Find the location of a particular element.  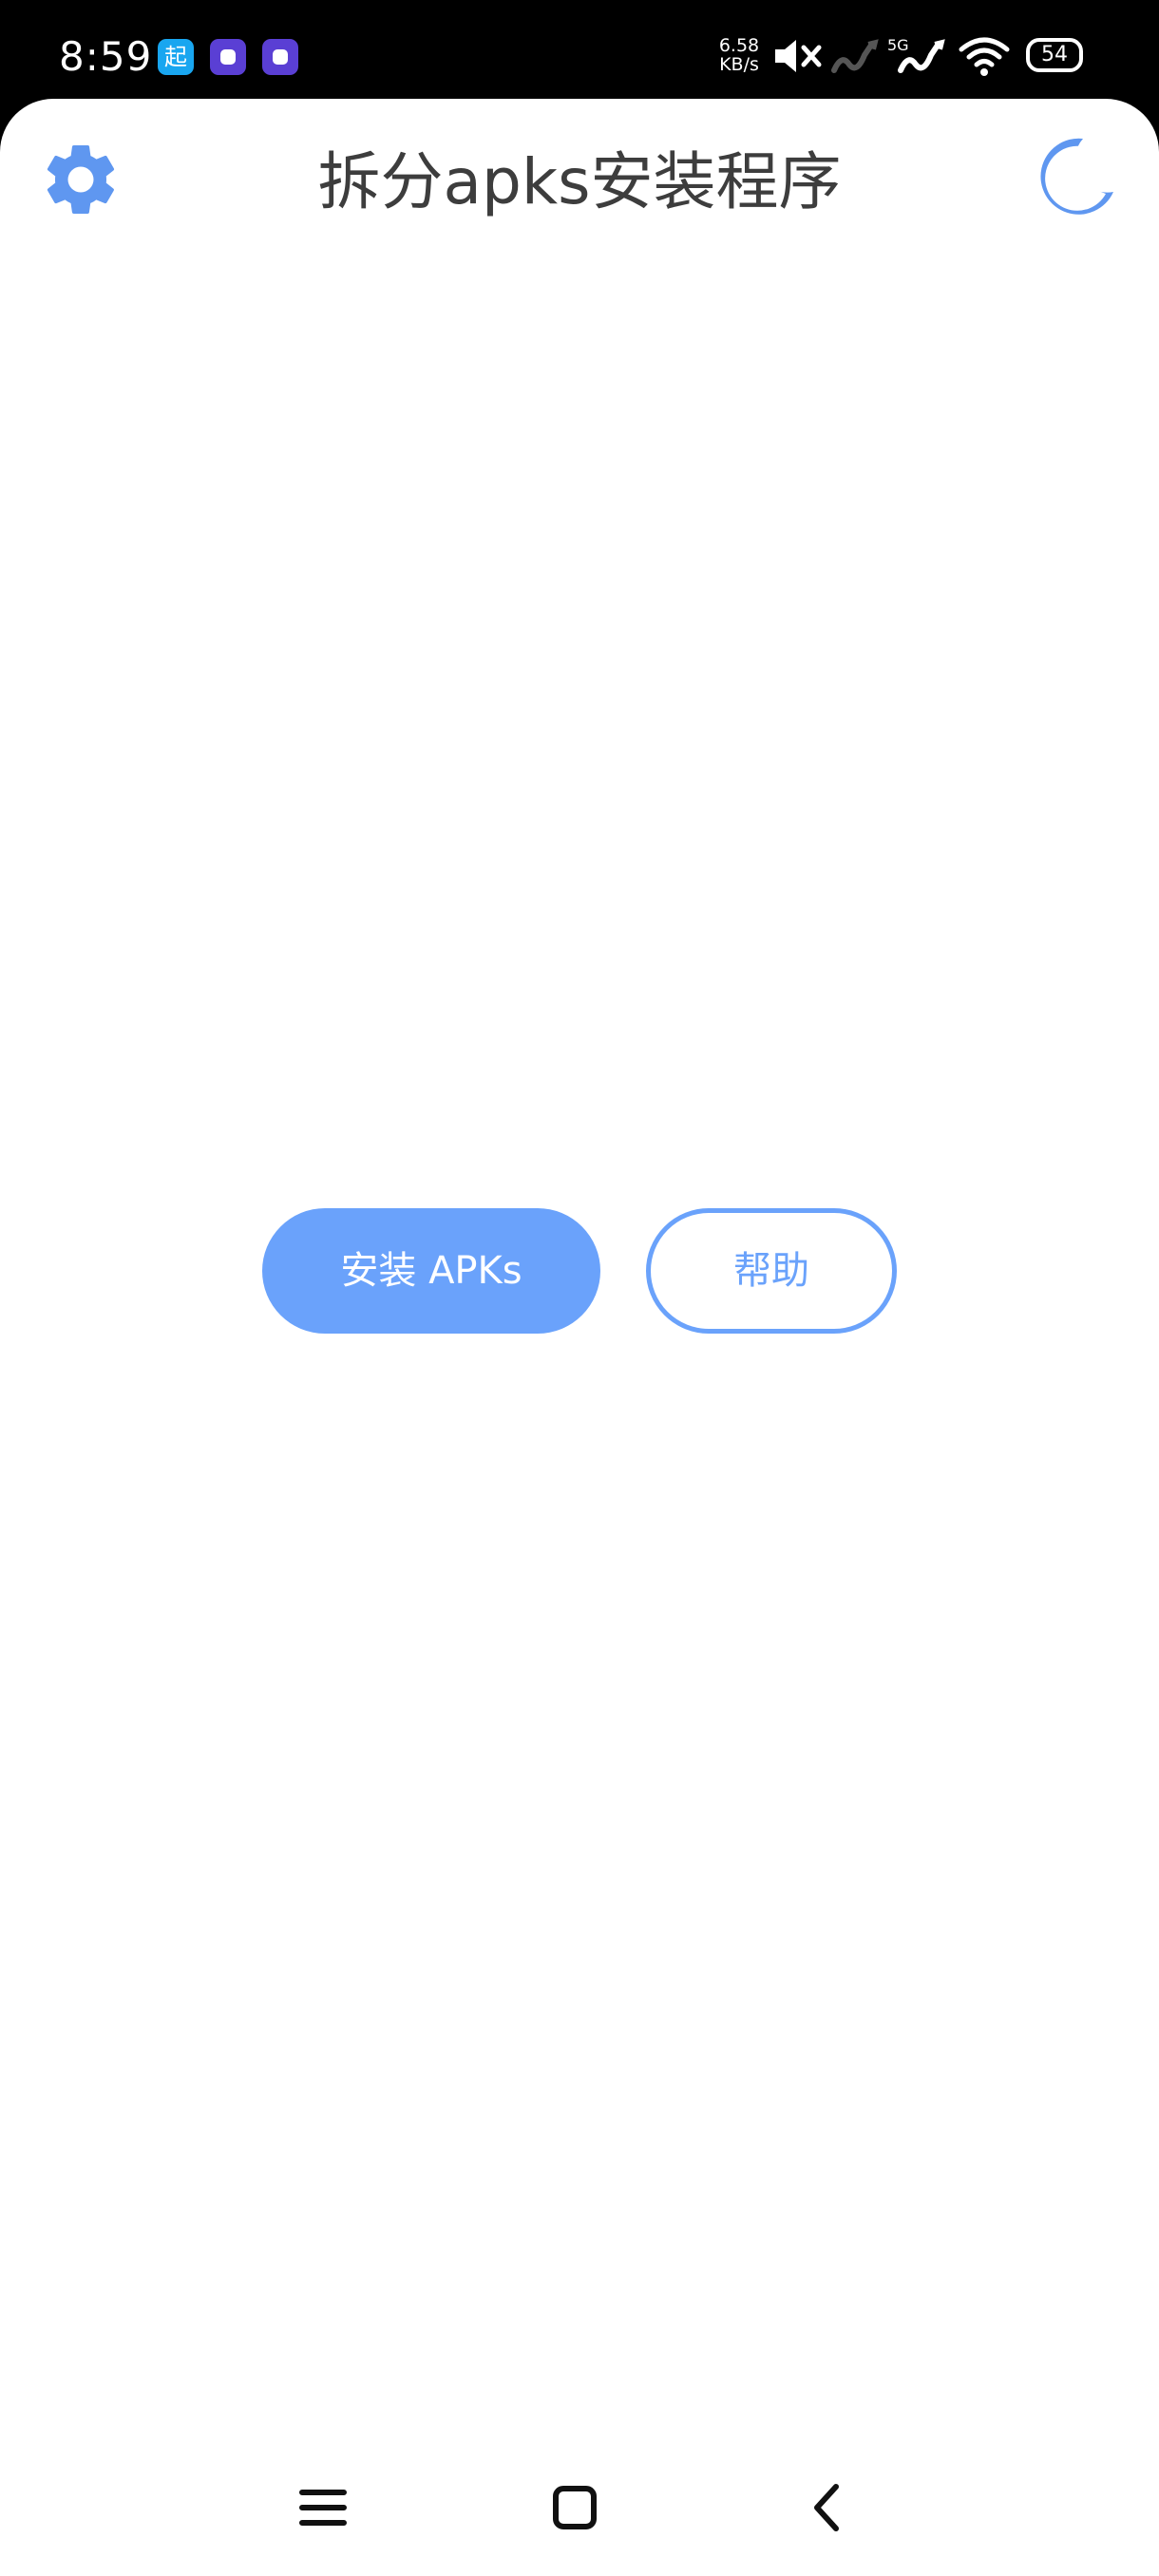

status-bar: 8:59 起 6.58 KB/s 5G 54 is located at coordinates (579, 49).